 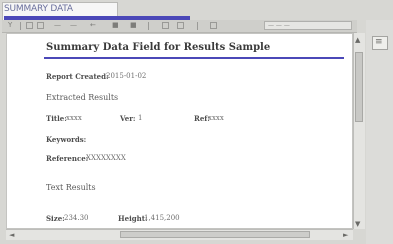 I want to click on field-title-label: Title:, so click(x=56, y=118).